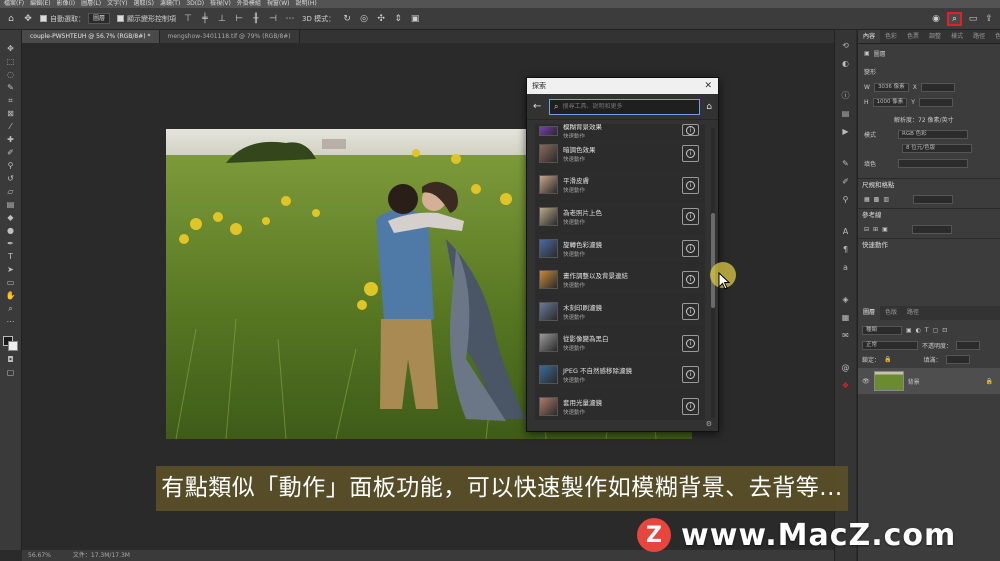 The image size is (1000, 561). I want to click on eraser-tool-icon: ▱, so click(11, 192).